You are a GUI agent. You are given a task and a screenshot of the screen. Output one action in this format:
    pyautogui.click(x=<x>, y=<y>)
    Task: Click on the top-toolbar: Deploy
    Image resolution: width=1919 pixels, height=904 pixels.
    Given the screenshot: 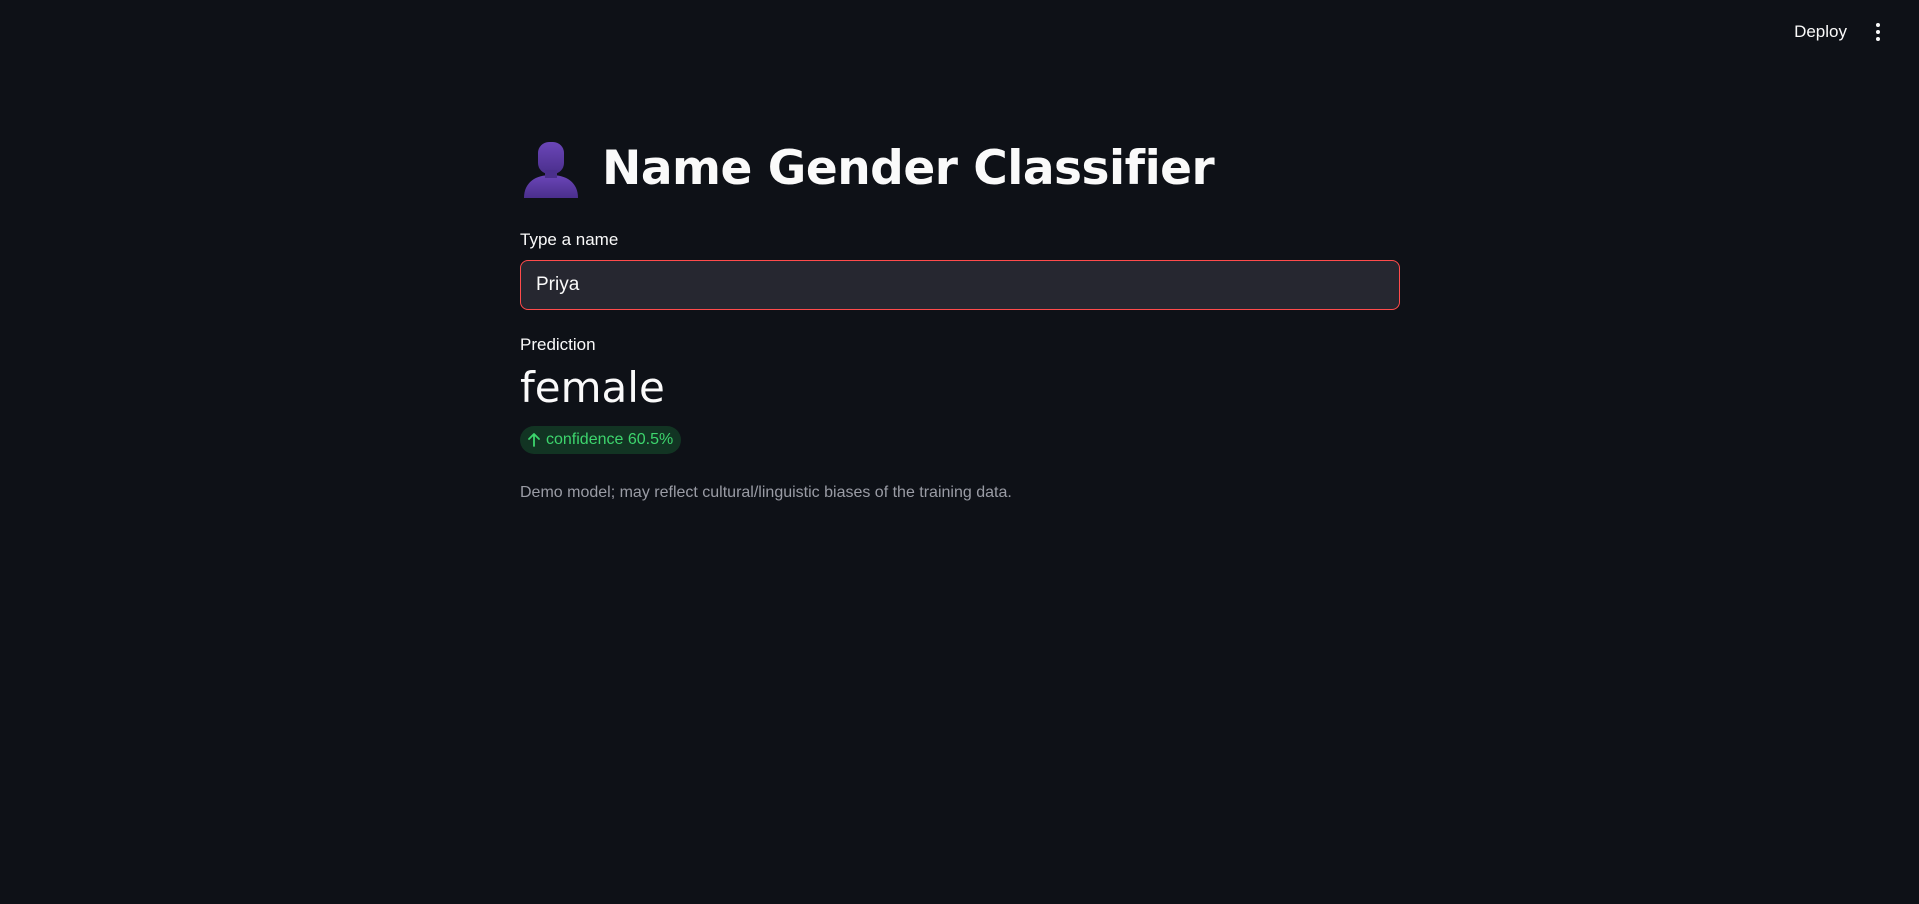 What is the action you would take?
    pyautogui.click(x=959, y=32)
    